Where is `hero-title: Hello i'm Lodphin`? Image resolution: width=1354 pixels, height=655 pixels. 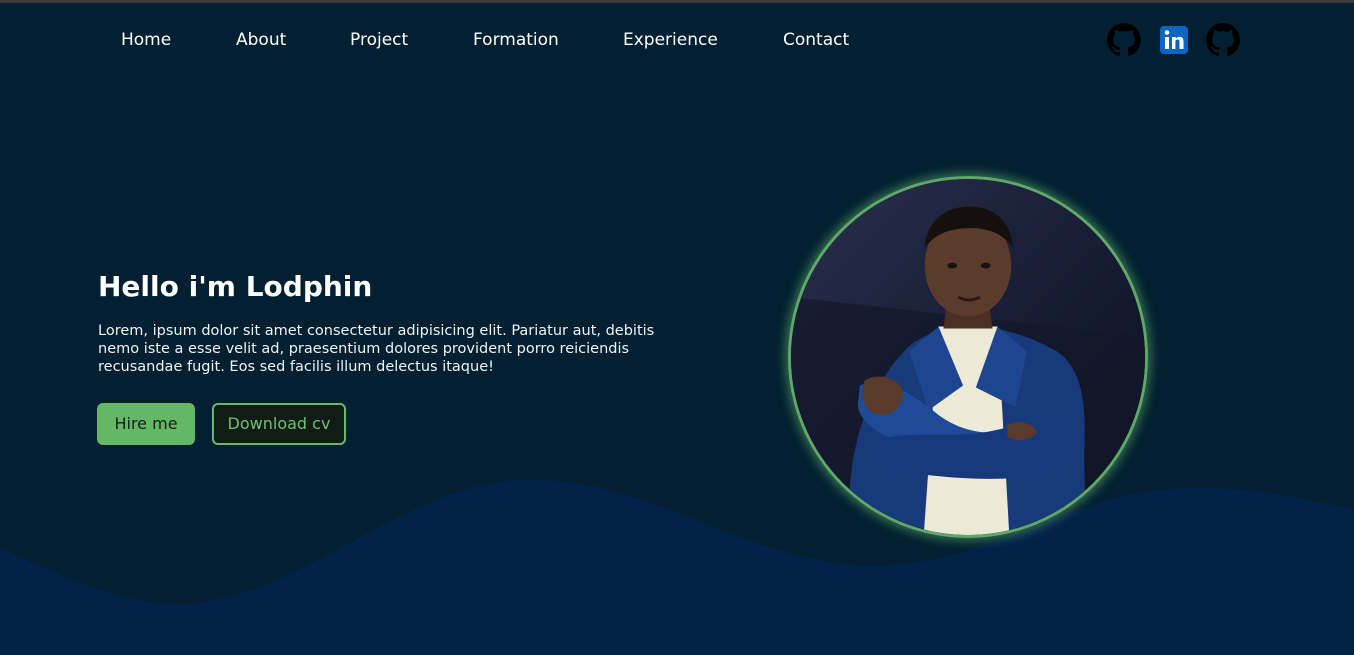 hero-title: Hello i'm Lodphin is located at coordinates (235, 286).